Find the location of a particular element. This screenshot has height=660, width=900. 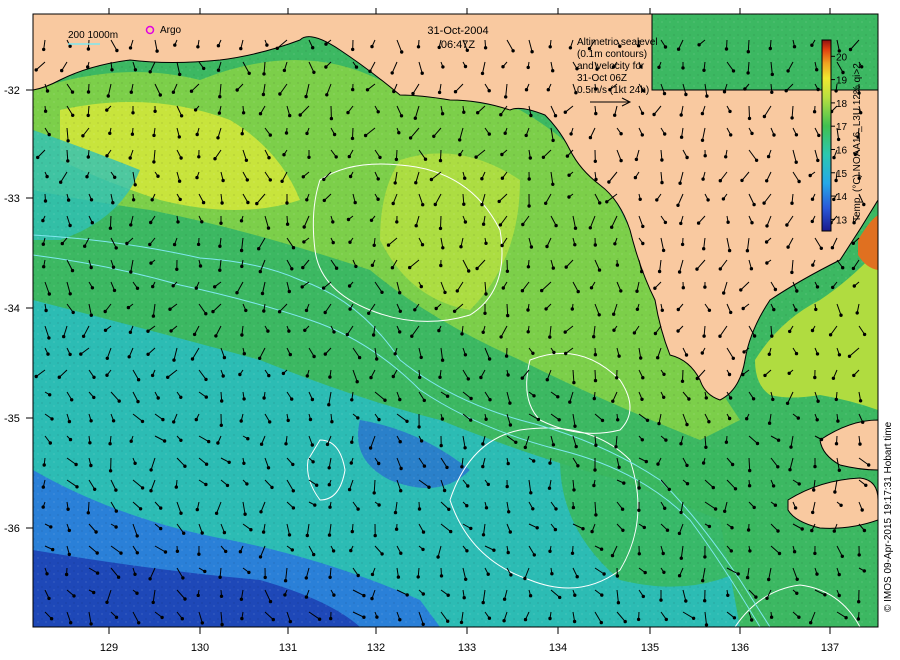

lat-tick-label: -33 is located at coordinates (12, 199).